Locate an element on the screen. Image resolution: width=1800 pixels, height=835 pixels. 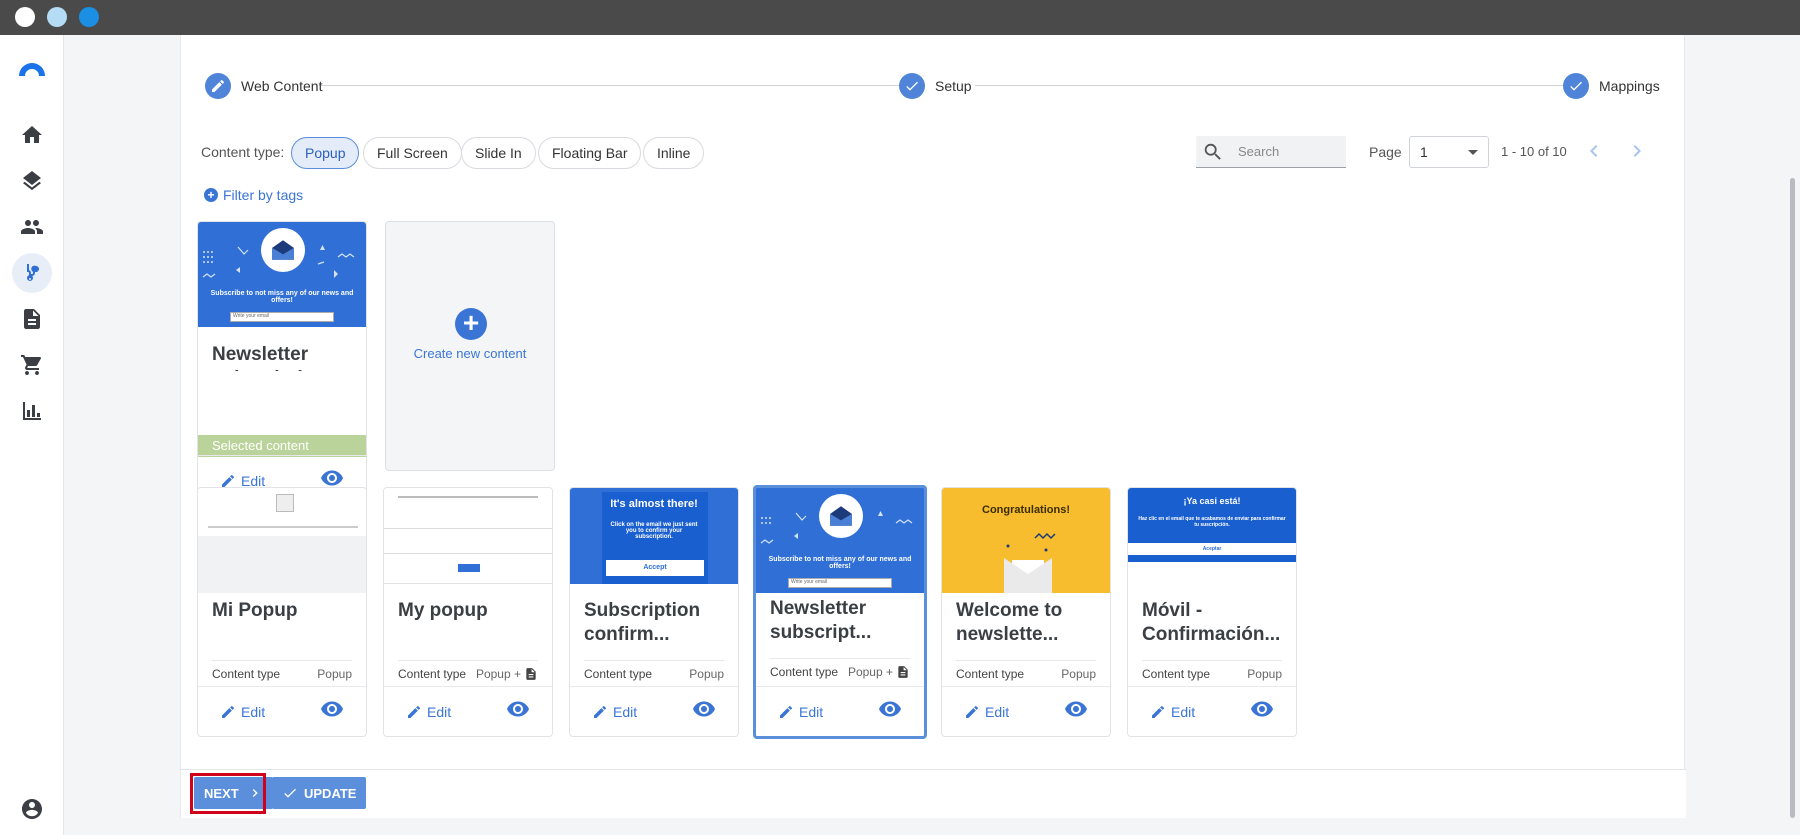
card-title: Newsletter subscription is located at coordinates (269, 357).